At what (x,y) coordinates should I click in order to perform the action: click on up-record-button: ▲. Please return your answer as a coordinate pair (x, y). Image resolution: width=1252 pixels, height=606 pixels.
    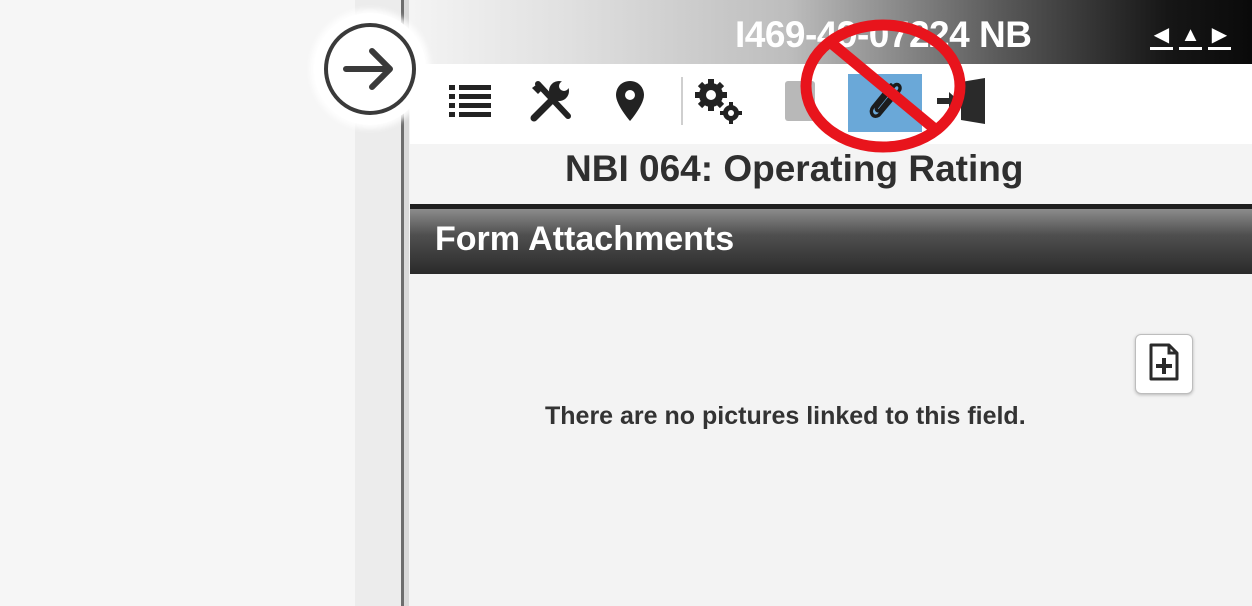
    Looking at the image, I should click on (1190, 37).